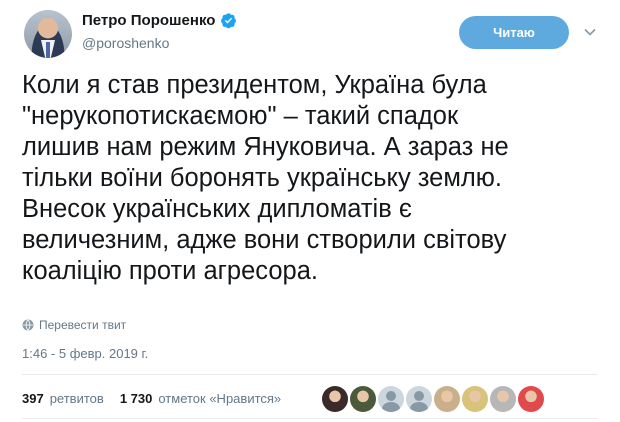 The width and height of the screenshot is (620, 422). Describe the element at coordinates (85, 353) in the screenshot. I see `timestamp: 1:46 - 5 февр. 2019 г.` at that location.